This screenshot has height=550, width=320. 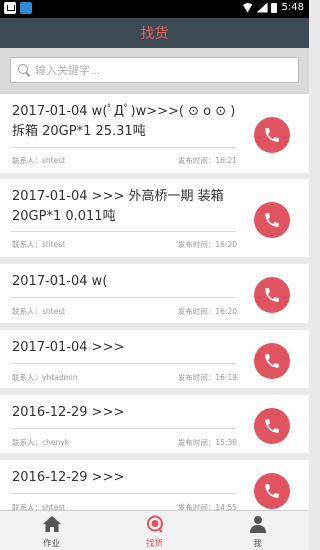 I want to click on publish-time: 16:19, so click(x=226, y=377).